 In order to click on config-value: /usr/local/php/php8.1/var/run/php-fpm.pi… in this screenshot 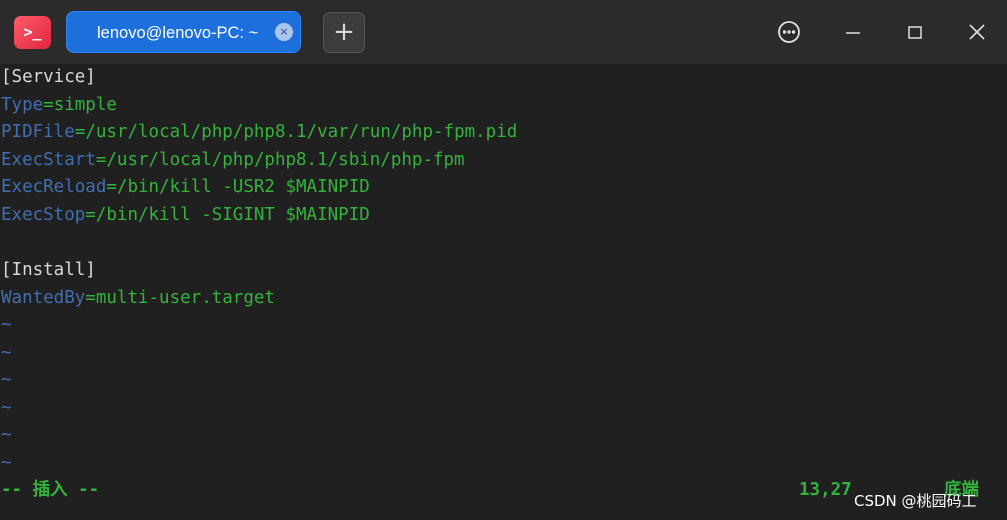, I will do `click(301, 132)`.